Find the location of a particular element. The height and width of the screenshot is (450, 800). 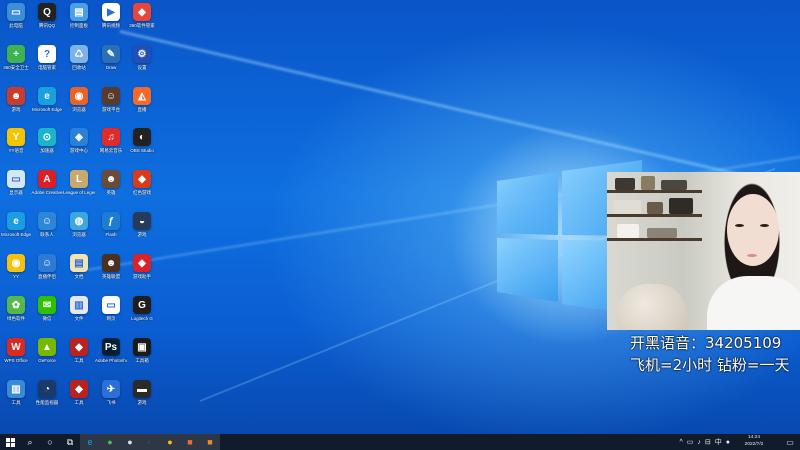

doc-app-icon: ▤ is located at coordinates (79, 263).